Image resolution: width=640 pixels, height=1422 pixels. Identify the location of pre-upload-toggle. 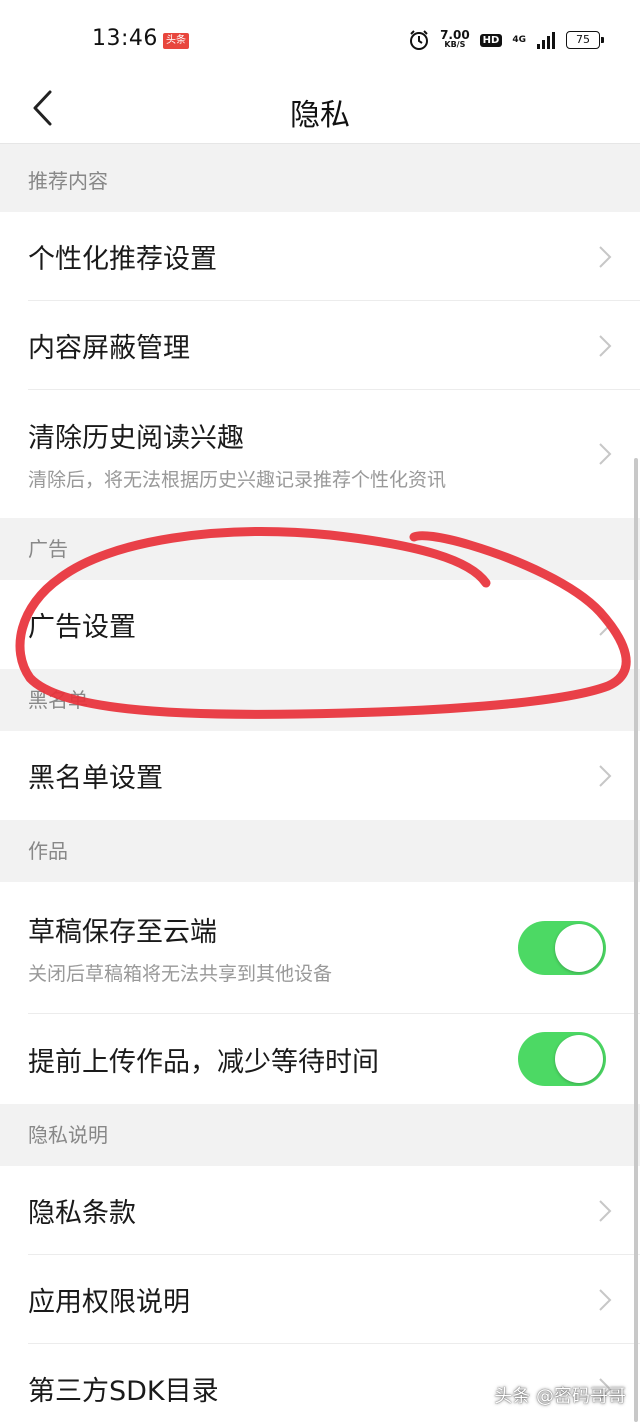
(562, 1059).